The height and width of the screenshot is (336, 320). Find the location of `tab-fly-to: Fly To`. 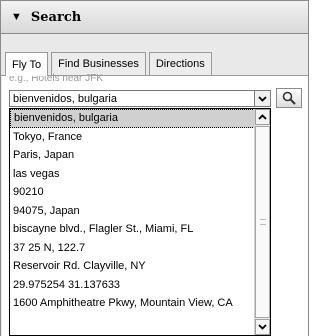

tab-fly-to: Fly To is located at coordinates (27, 64).